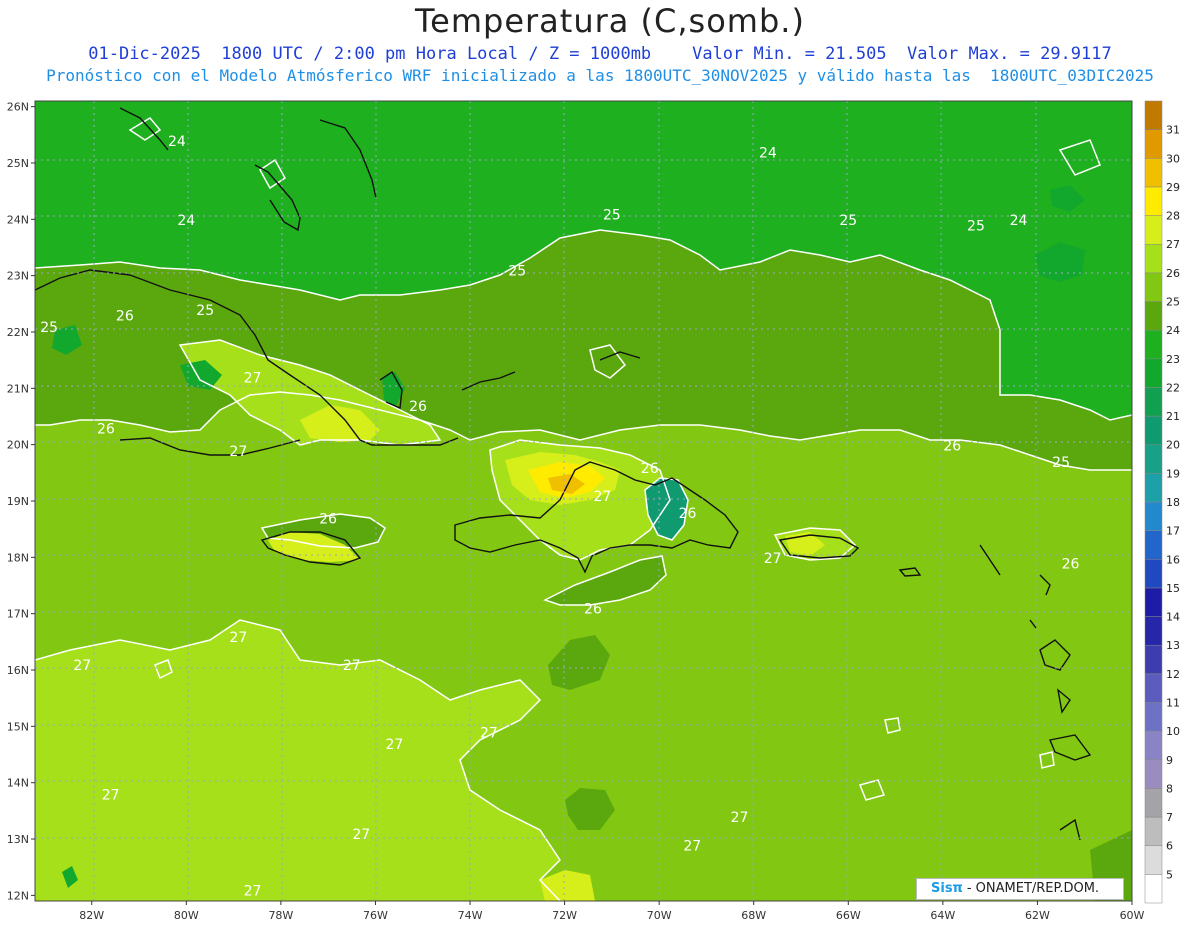 The image size is (1200, 927). Describe the element at coordinates (18, 501) in the screenshot. I see `lat-tick-label: 19N` at that location.